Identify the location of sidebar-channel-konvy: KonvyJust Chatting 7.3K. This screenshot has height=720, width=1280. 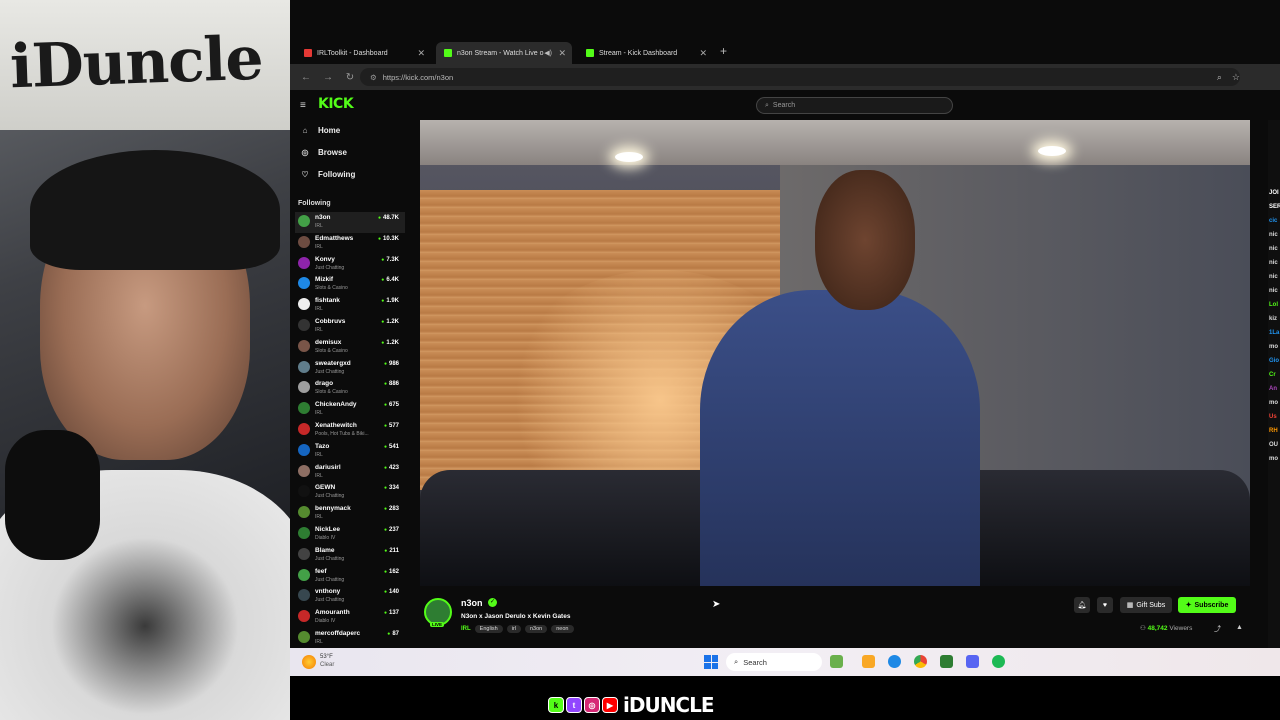
(350, 264).